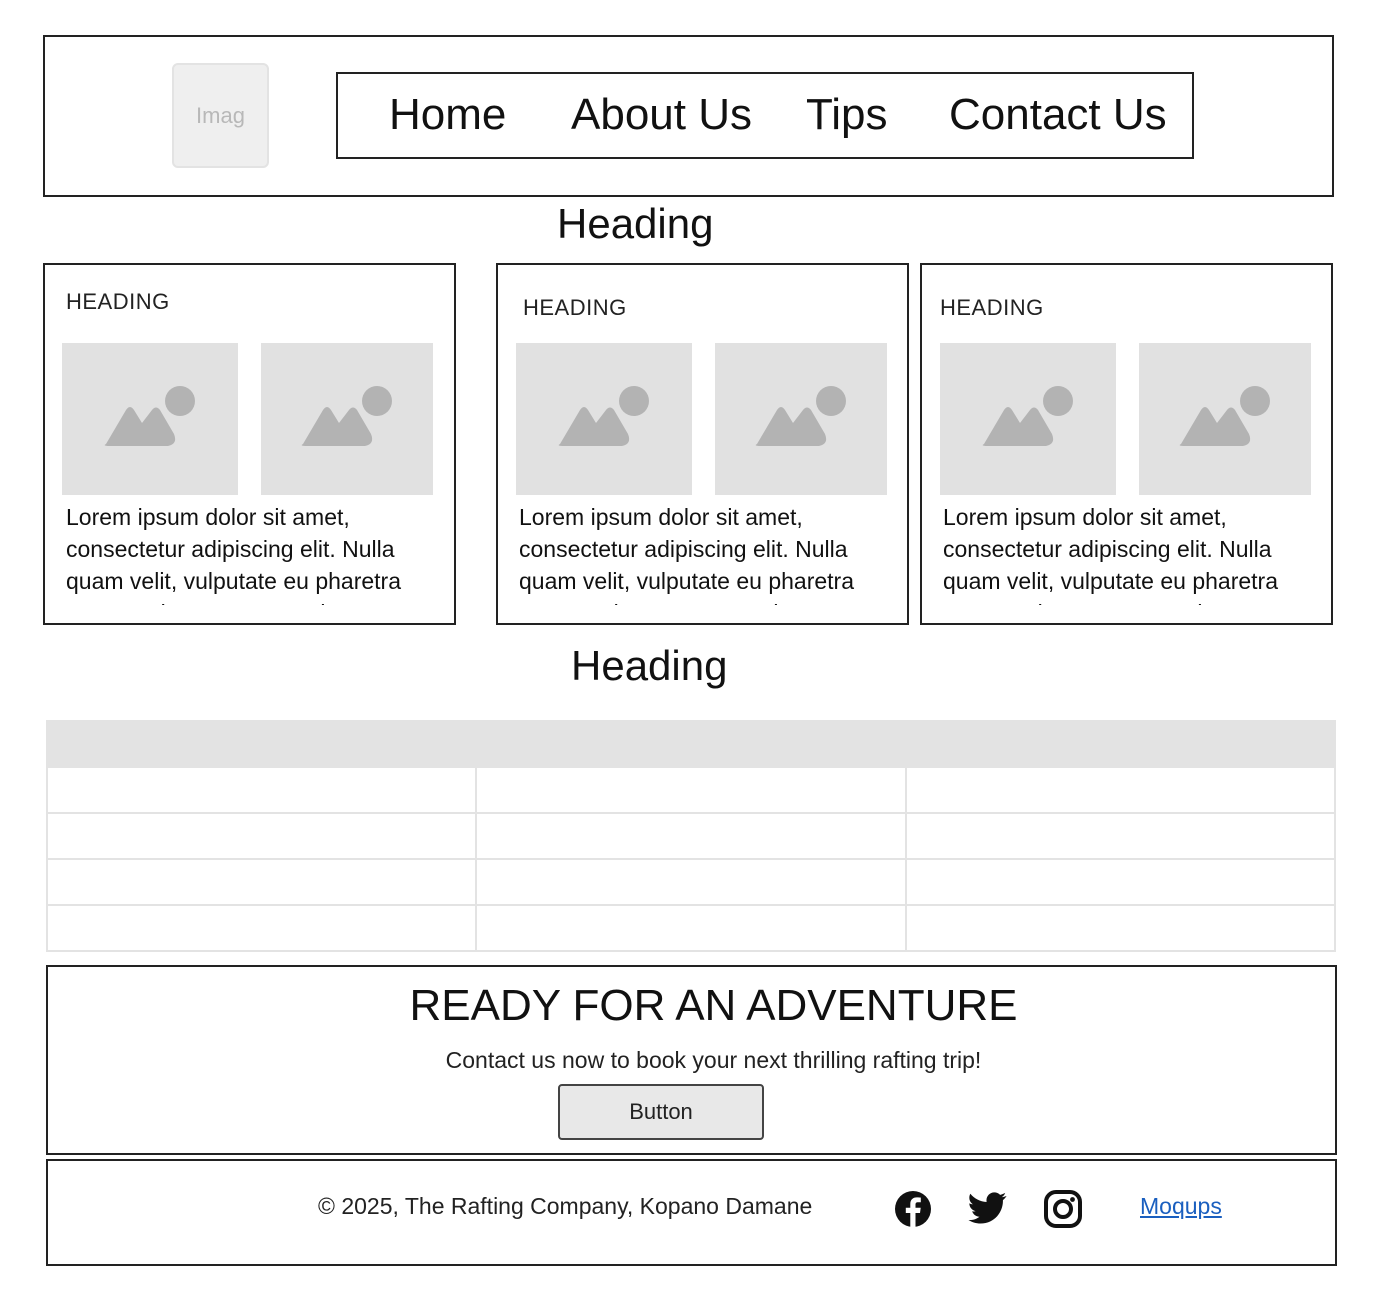  Describe the element at coordinates (713, 1005) in the screenshot. I see `cta-title: READY FOR AN ADVENTURE` at that location.